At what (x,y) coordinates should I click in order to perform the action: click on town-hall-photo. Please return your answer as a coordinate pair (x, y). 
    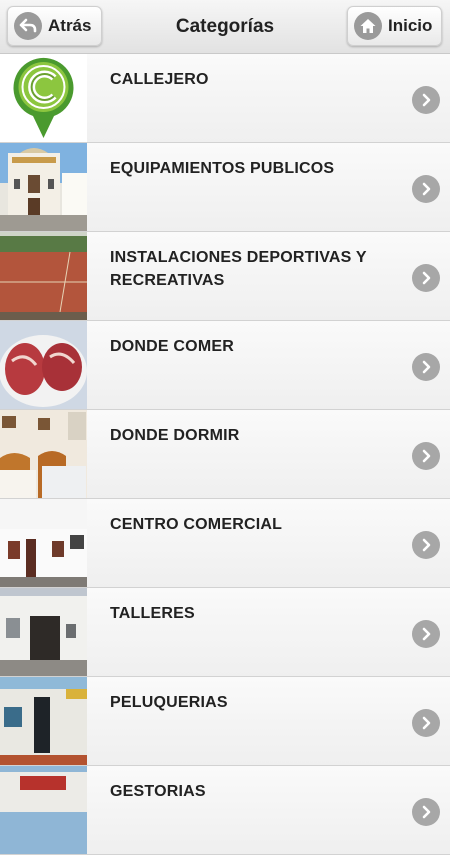
    Looking at the image, I should click on (43, 187).